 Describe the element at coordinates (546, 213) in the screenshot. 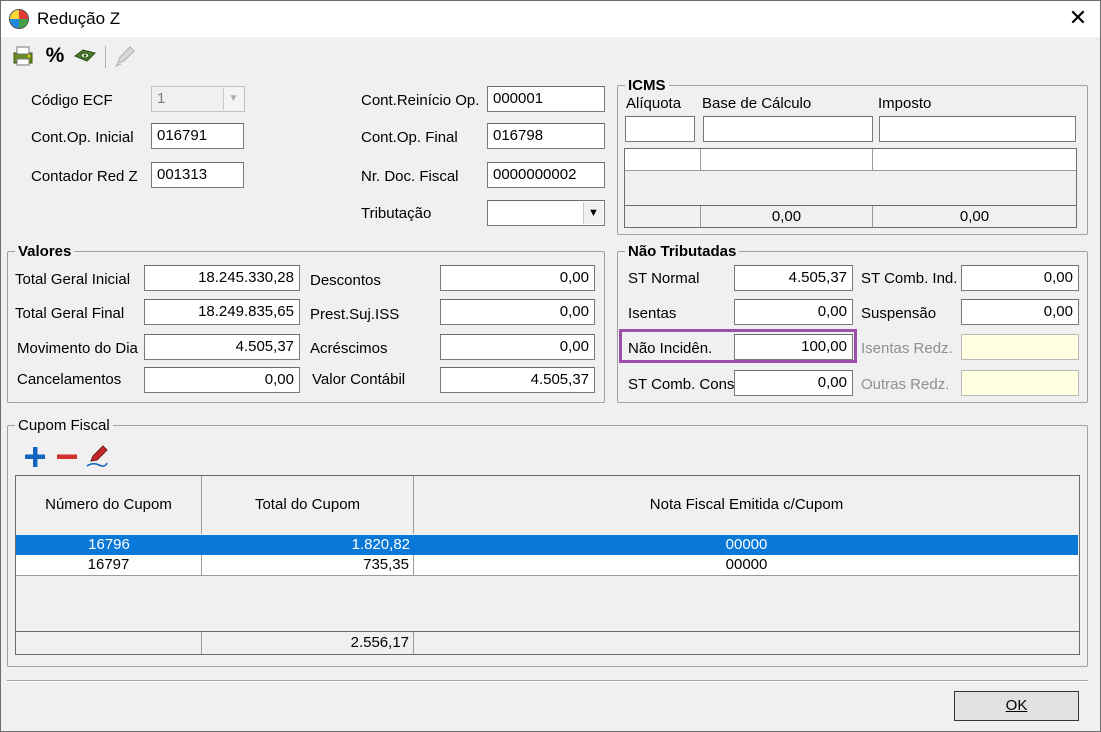

I see `tributacao-select: ▼` at that location.